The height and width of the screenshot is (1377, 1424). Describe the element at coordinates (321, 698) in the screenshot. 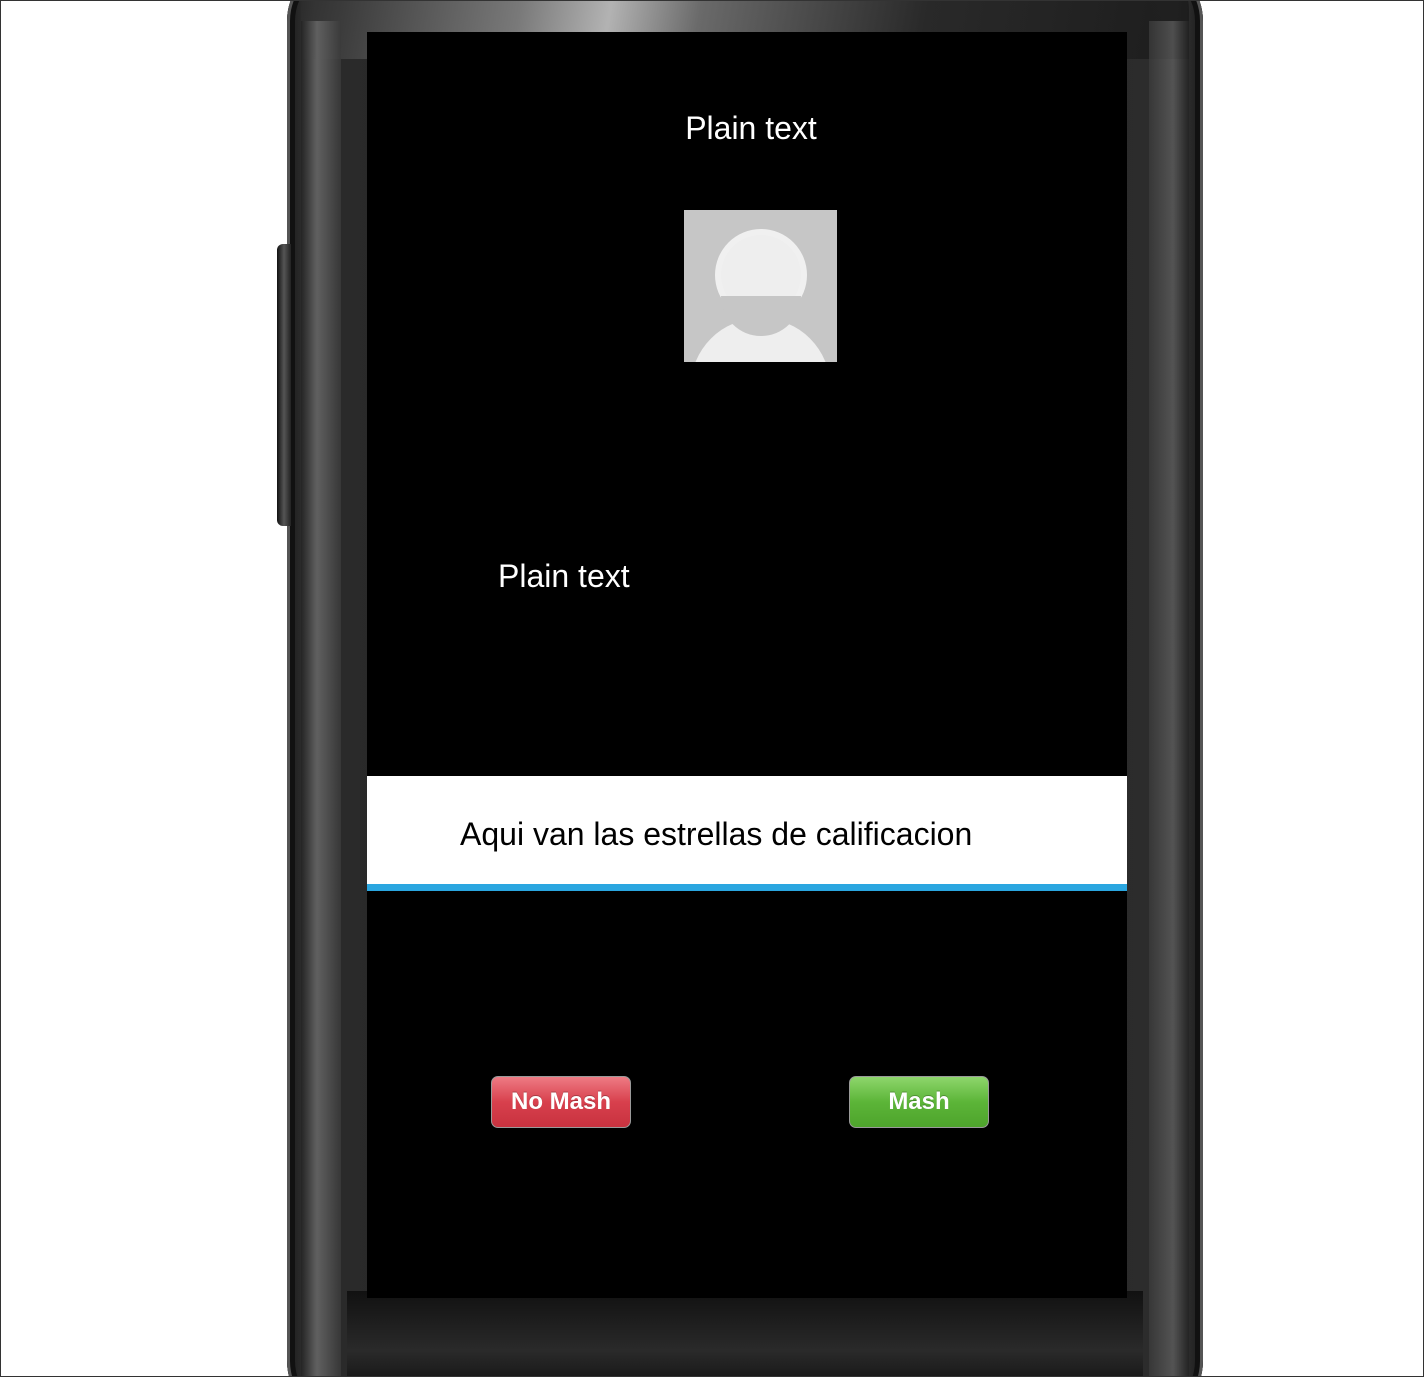

I see `phone-bezel-left` at that location.